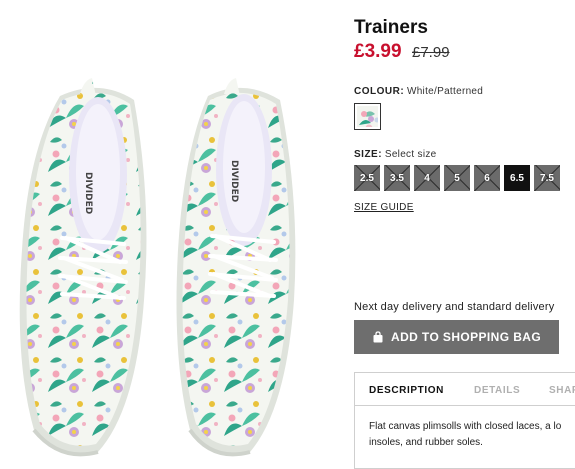 Image resolution: width=575 pixels, height=469 pixels. Describe the element at coordinates (487, 178) in the screenshot. I see `size-option-6: 6` at that location.